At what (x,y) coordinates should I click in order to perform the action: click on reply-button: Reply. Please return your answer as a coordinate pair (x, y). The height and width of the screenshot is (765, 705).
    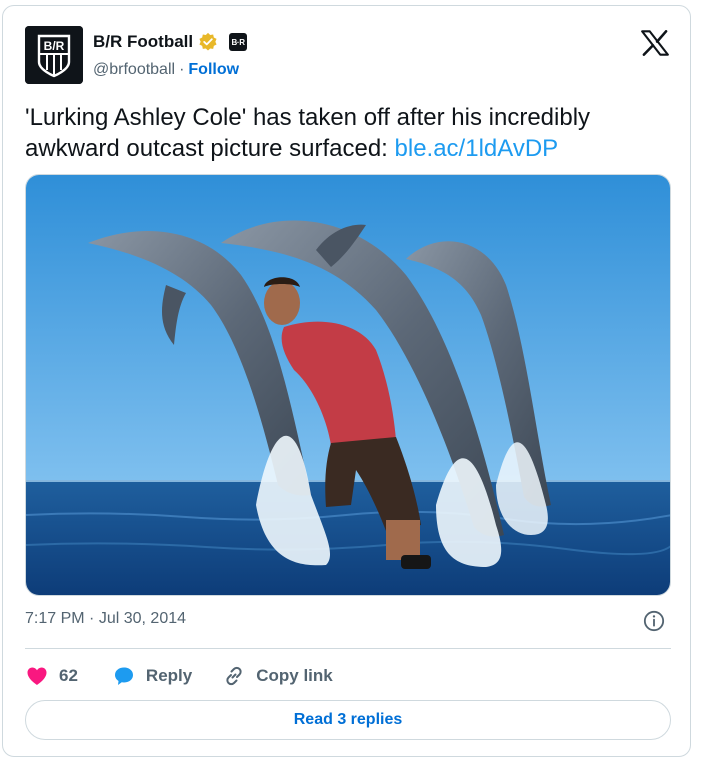
    Looking at the image, I should click on (152, 676).